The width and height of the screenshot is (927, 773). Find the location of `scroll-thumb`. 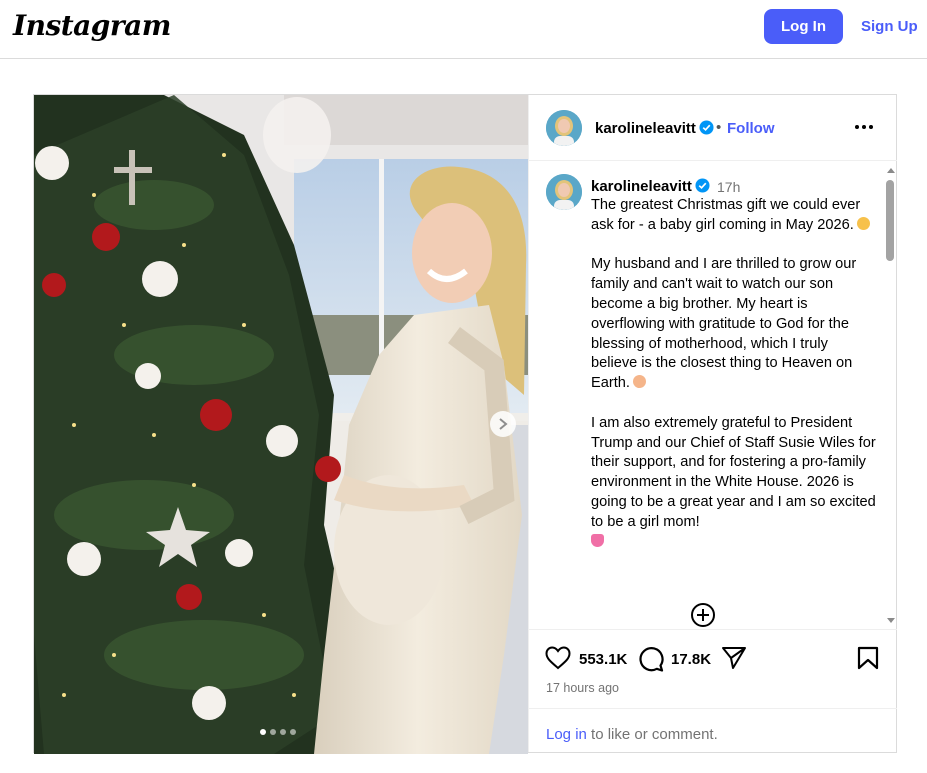

scroll-thumb is located at coordinates (890, 220).